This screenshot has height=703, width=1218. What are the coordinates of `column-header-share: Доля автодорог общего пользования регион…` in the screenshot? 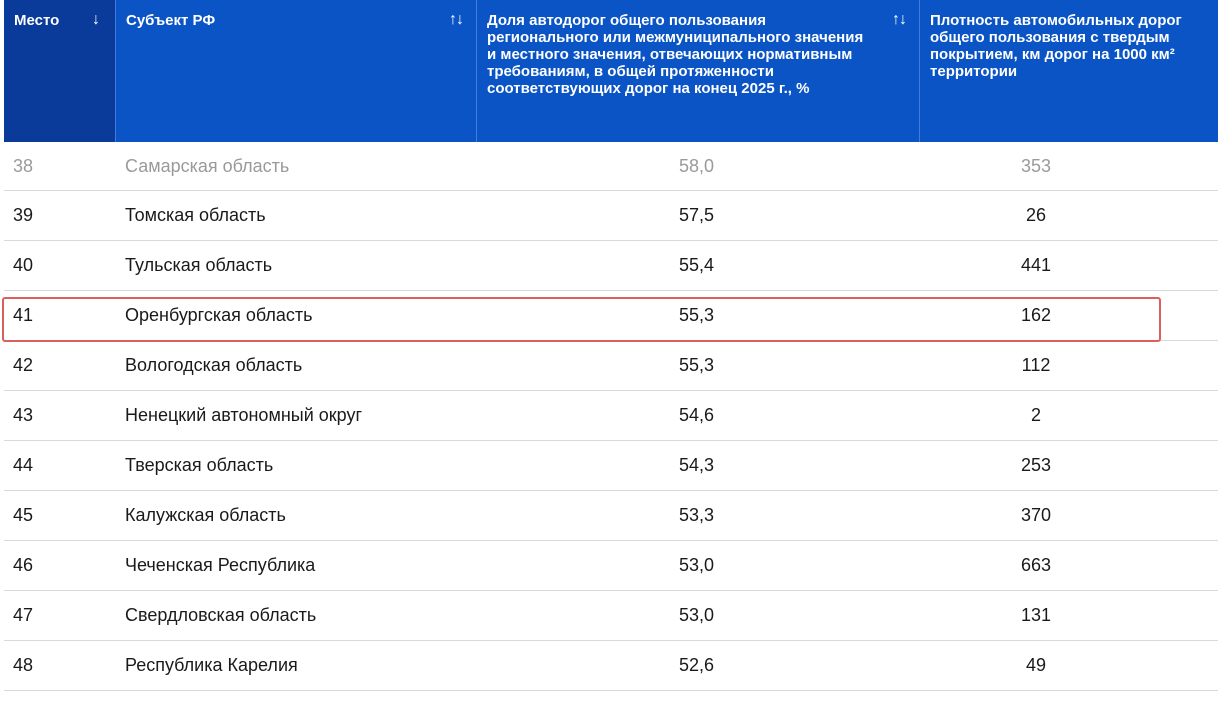 It's located at (697, 71).